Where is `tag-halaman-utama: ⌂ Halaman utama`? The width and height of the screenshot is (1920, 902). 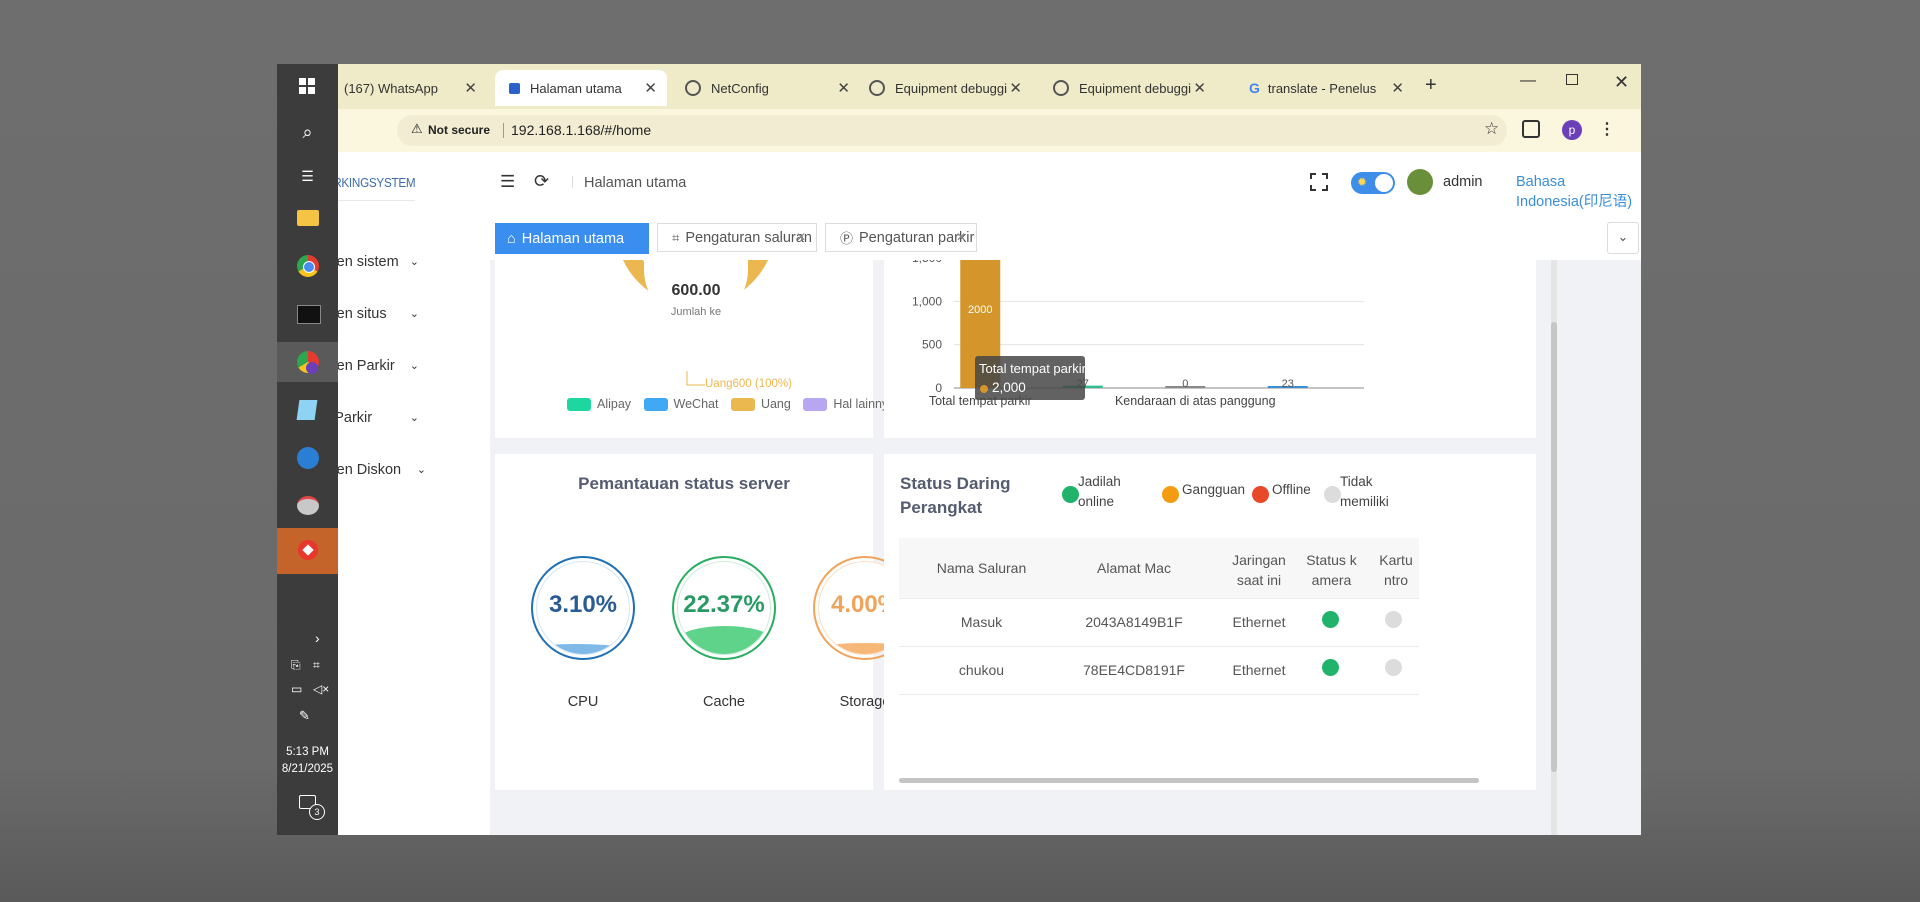
tag-halaman-utama: ⌂ Halaman utama is located at coordinates (572, 238).